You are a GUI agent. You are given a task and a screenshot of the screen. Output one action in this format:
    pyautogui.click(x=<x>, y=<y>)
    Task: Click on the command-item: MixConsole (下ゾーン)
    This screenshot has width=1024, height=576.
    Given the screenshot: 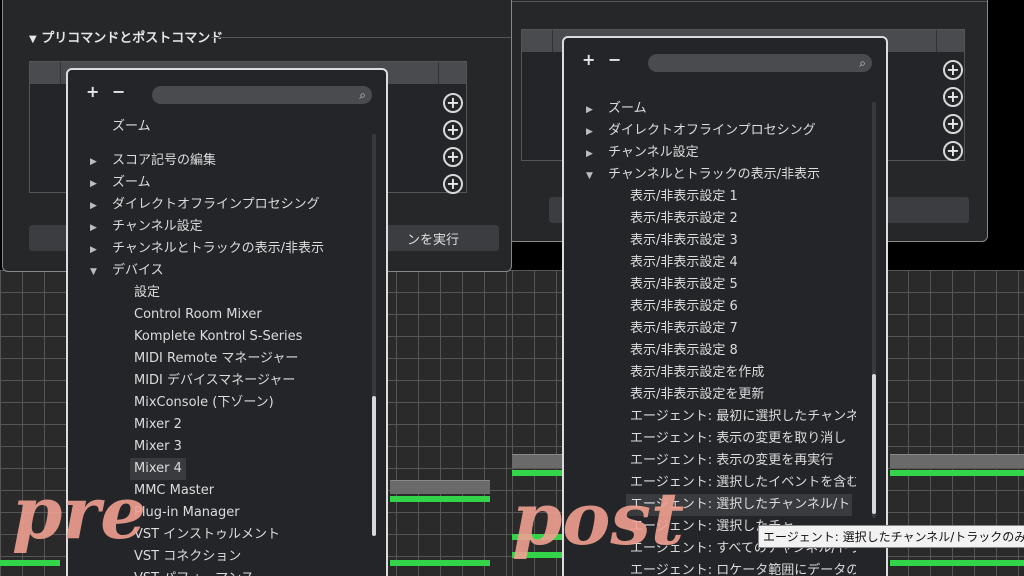 What is the action you would take?
    pyautogui.click(x=204, y=403)
    